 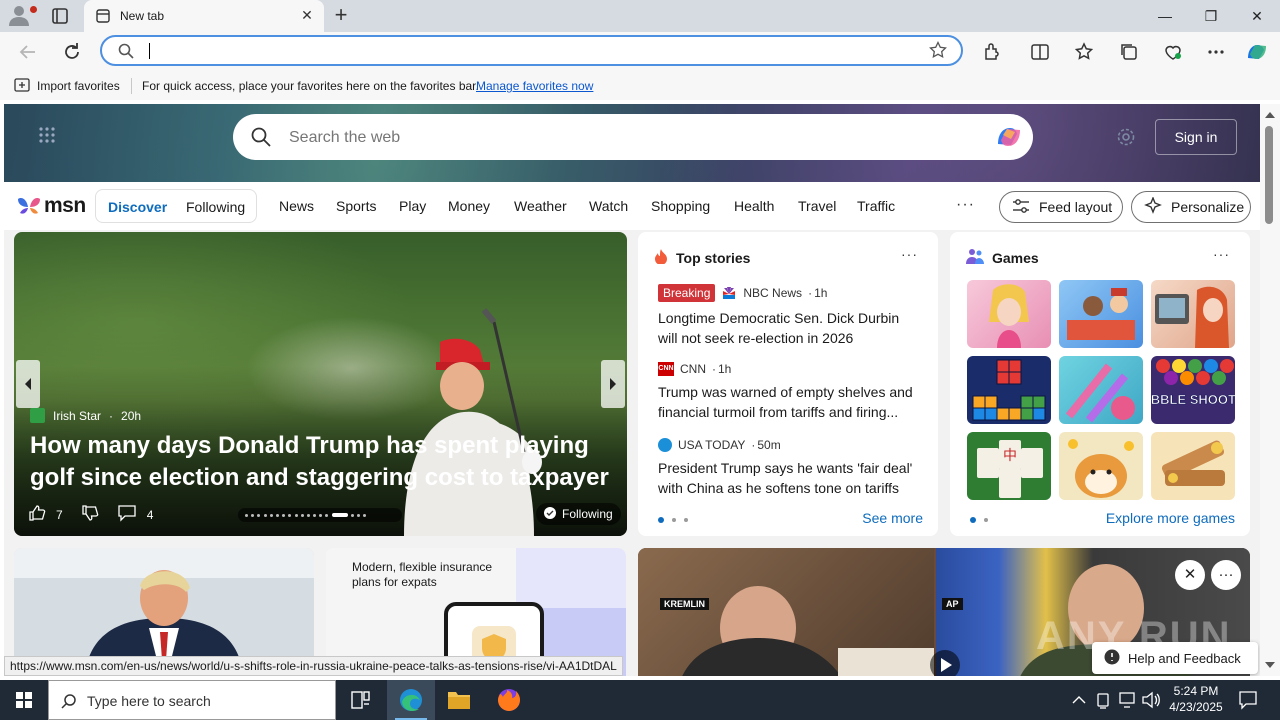 I want to click on carousel-indicator, so click(x=320, y=515).